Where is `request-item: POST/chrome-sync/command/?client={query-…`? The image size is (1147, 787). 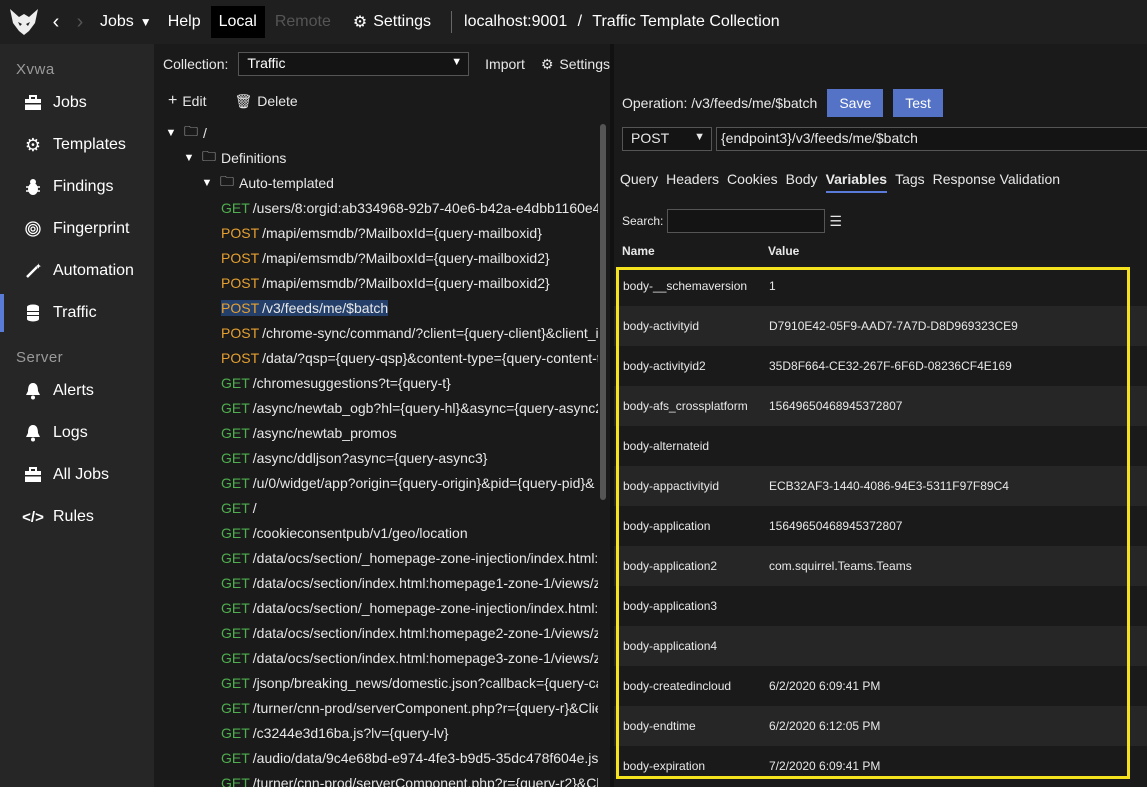 request-item: POST/chrome-sync/command/?client={query-… is located at coordinates (376, 332).